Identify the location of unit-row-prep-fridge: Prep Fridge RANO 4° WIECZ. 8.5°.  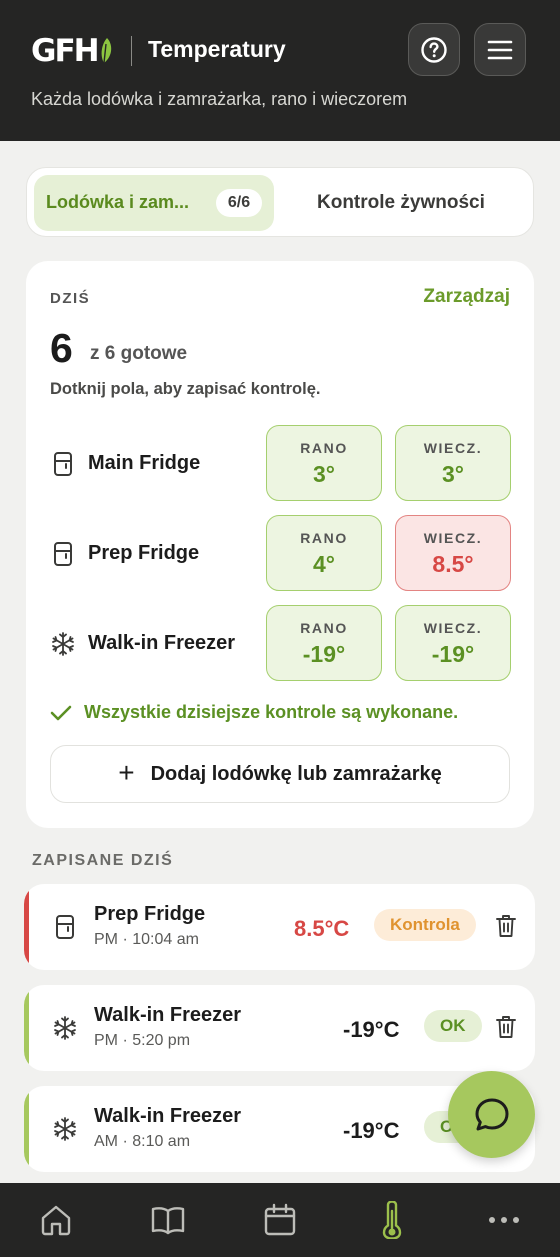
(280, 553).